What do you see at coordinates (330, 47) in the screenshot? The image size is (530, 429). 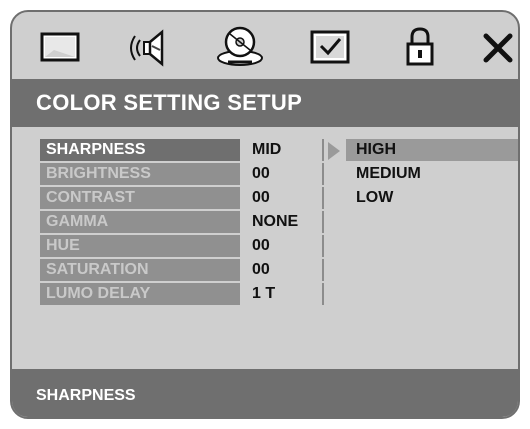 I see `checkbox-icon` at bounding box center [330, 47].